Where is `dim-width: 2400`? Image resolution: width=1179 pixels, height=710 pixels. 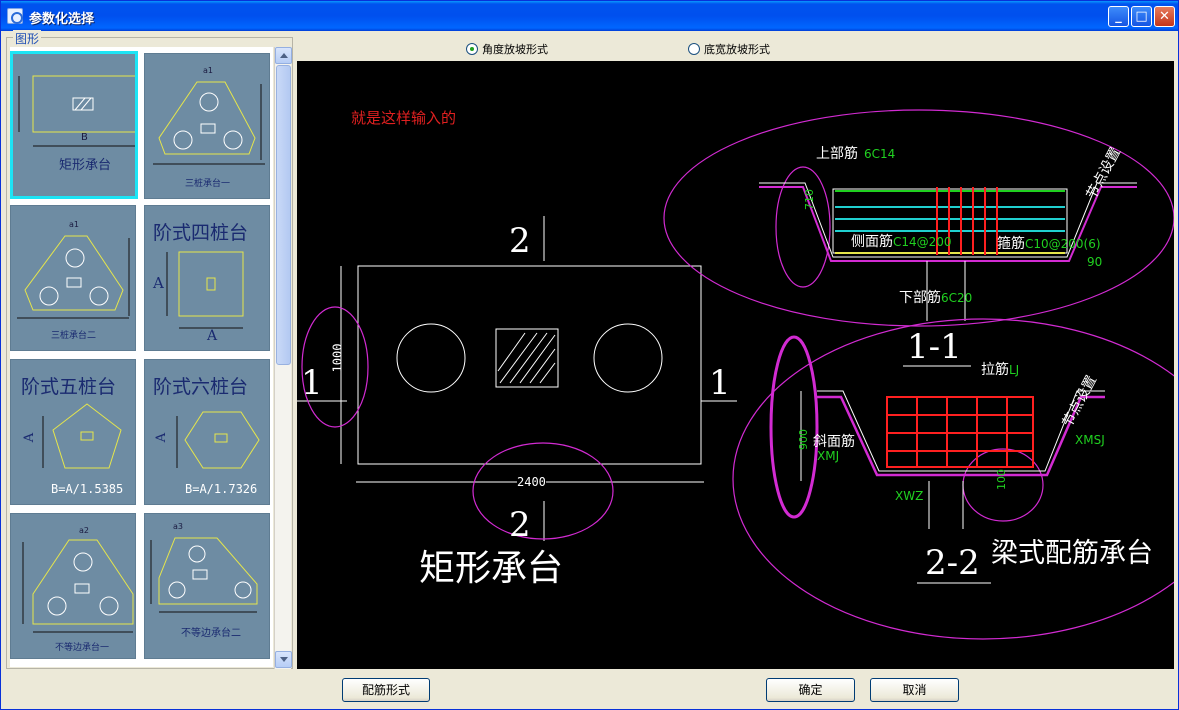
dim-width: 2400 is located at coordinates (531, 482).